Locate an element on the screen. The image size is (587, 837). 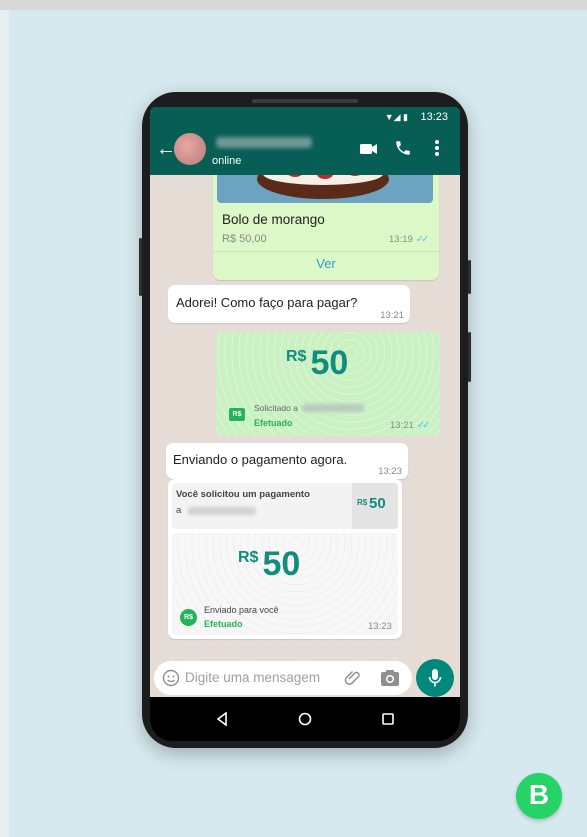
rs-circle-icon: R$ is located at coordinates (188, 617).